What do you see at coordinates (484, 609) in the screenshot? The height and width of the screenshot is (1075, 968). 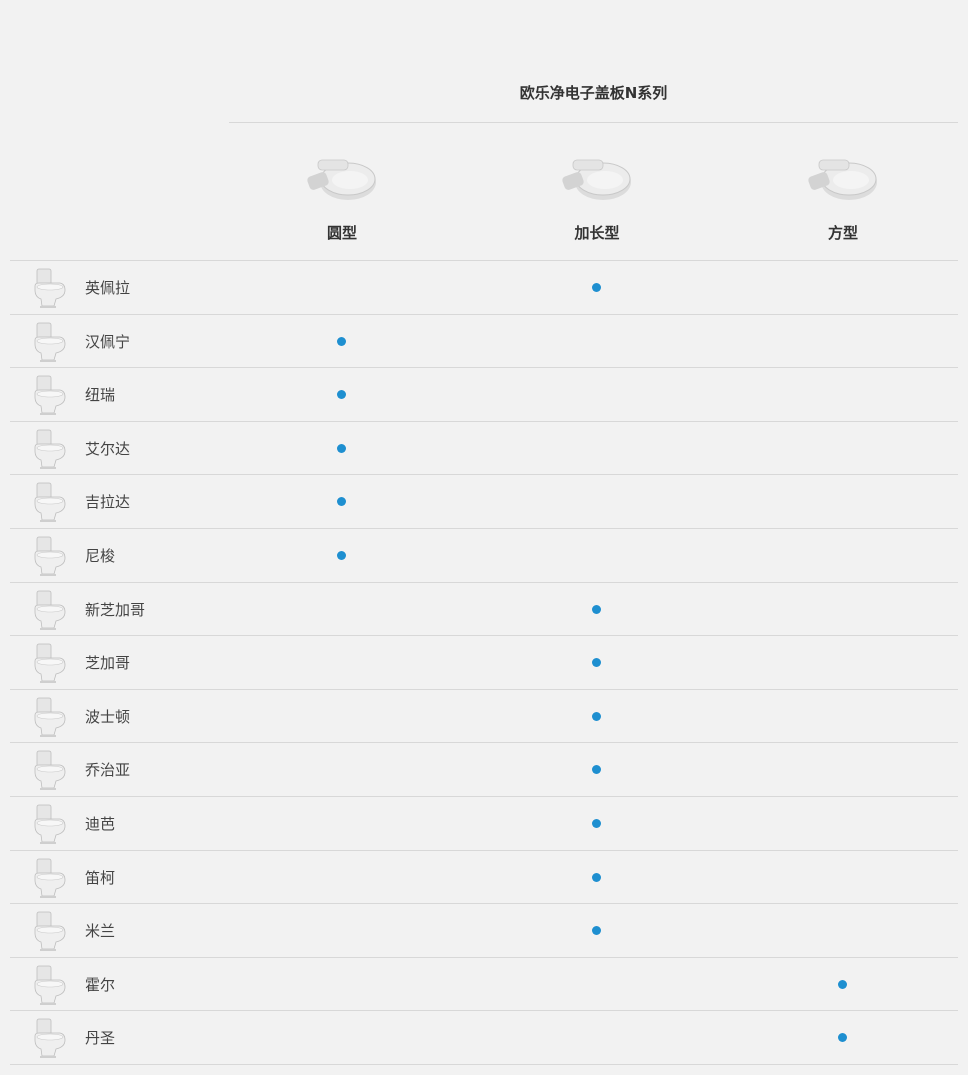 I see `table-row: 新芝加哥` at bounding box center [484, 609].